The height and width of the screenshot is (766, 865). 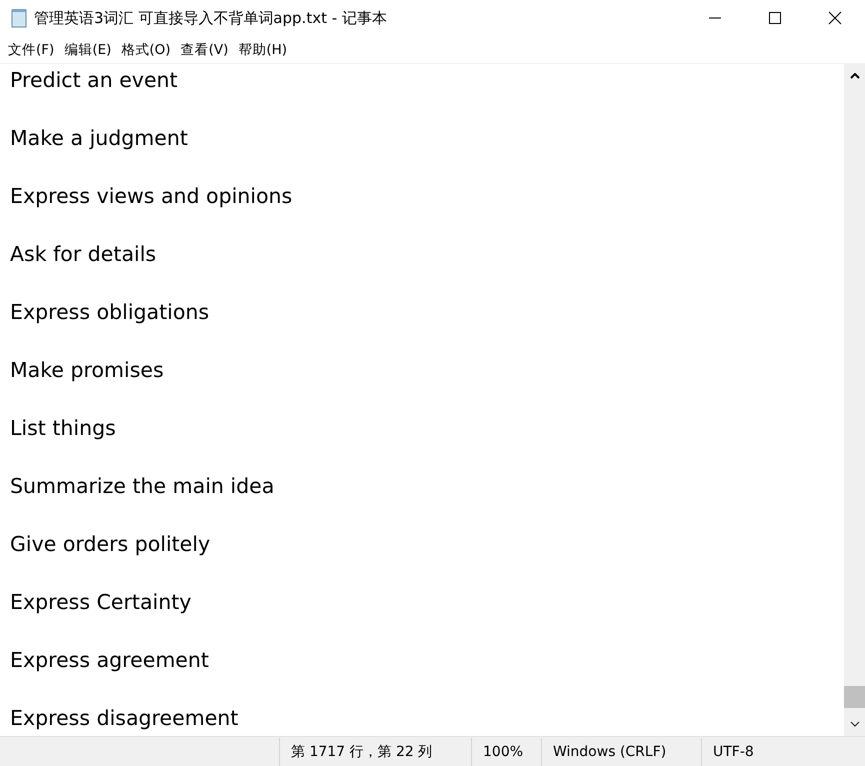 I want to click on menu-item: 帮助(H), so click(x=263, y=49).